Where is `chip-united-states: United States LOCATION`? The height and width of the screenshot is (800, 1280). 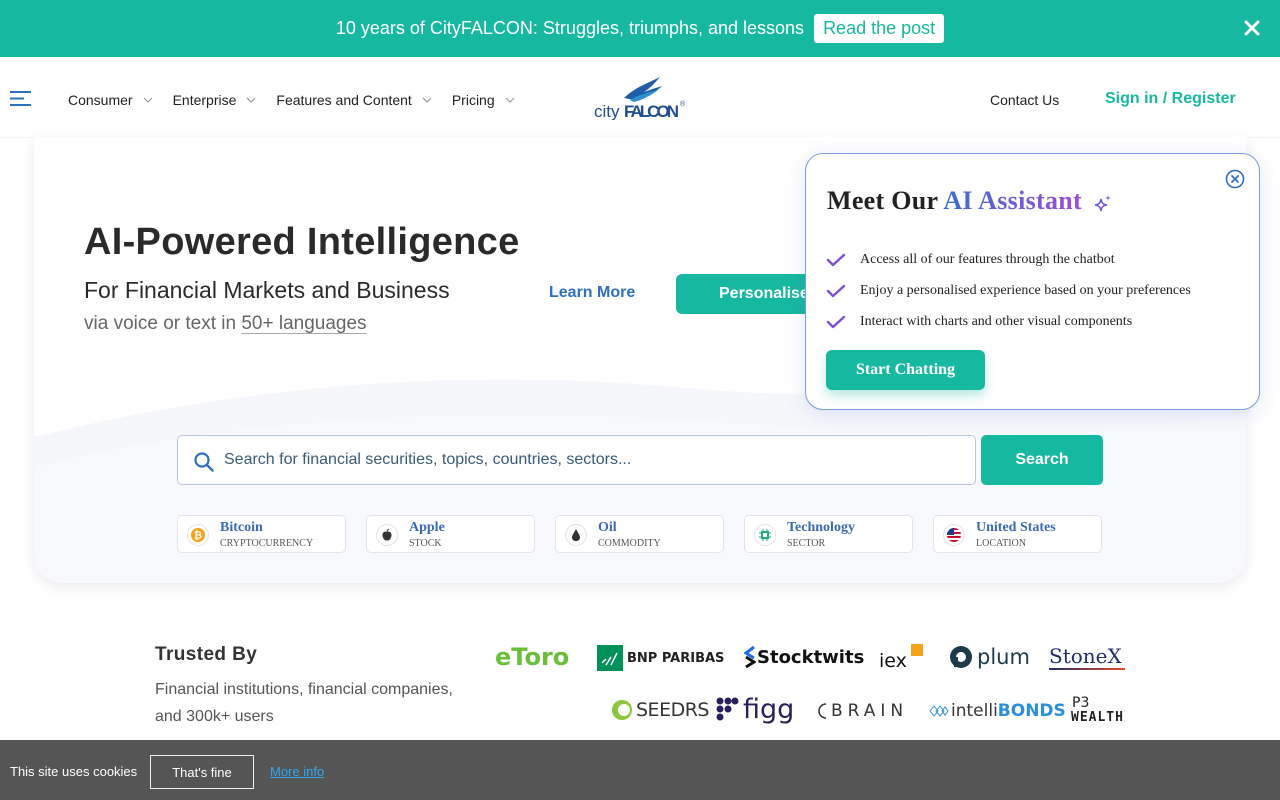
chip-united-states: United States LOCATION is located at coordinates (1017, 534).